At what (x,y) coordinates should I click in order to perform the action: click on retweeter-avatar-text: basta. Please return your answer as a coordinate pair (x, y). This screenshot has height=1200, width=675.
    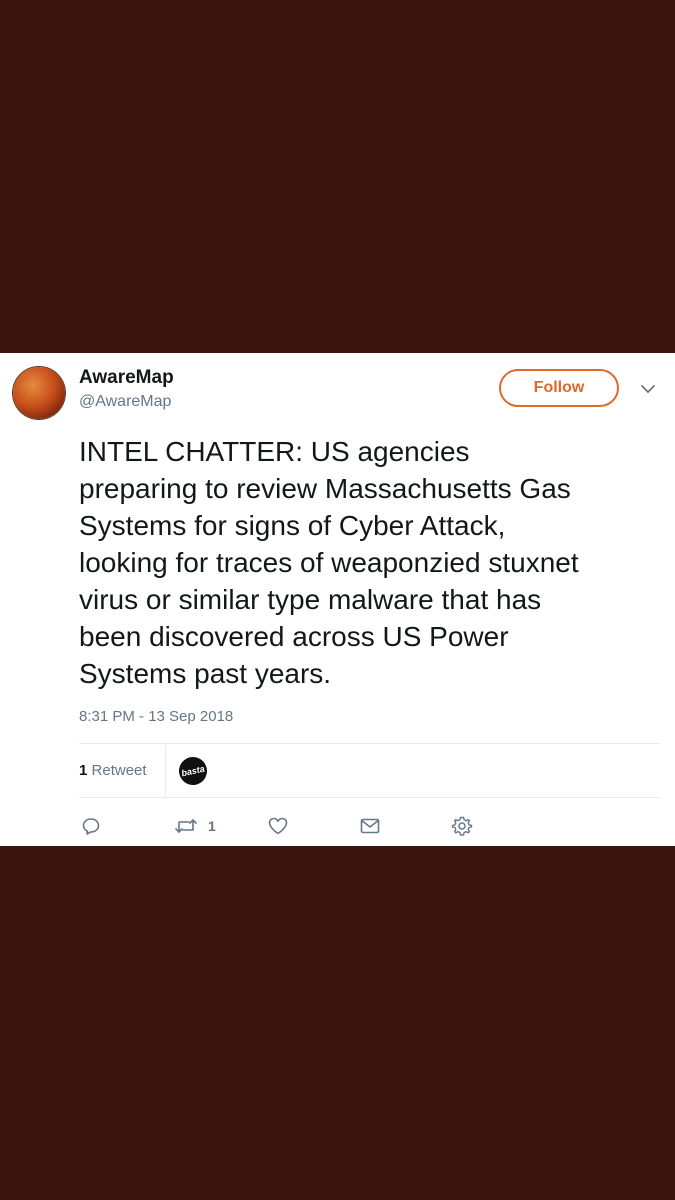
    Looking at the image, I should click on (193, 771).